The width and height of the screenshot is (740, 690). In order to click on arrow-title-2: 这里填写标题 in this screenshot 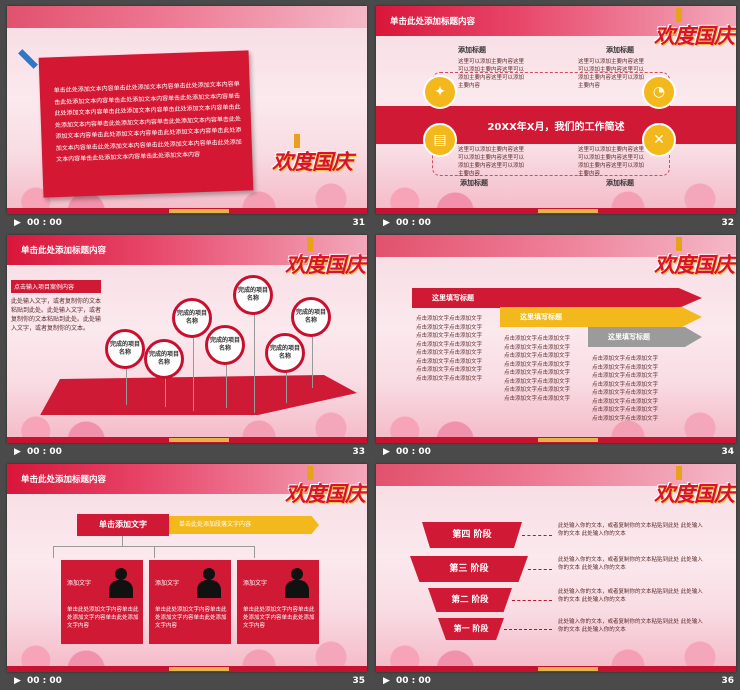, I will do `click(601, 317)`.